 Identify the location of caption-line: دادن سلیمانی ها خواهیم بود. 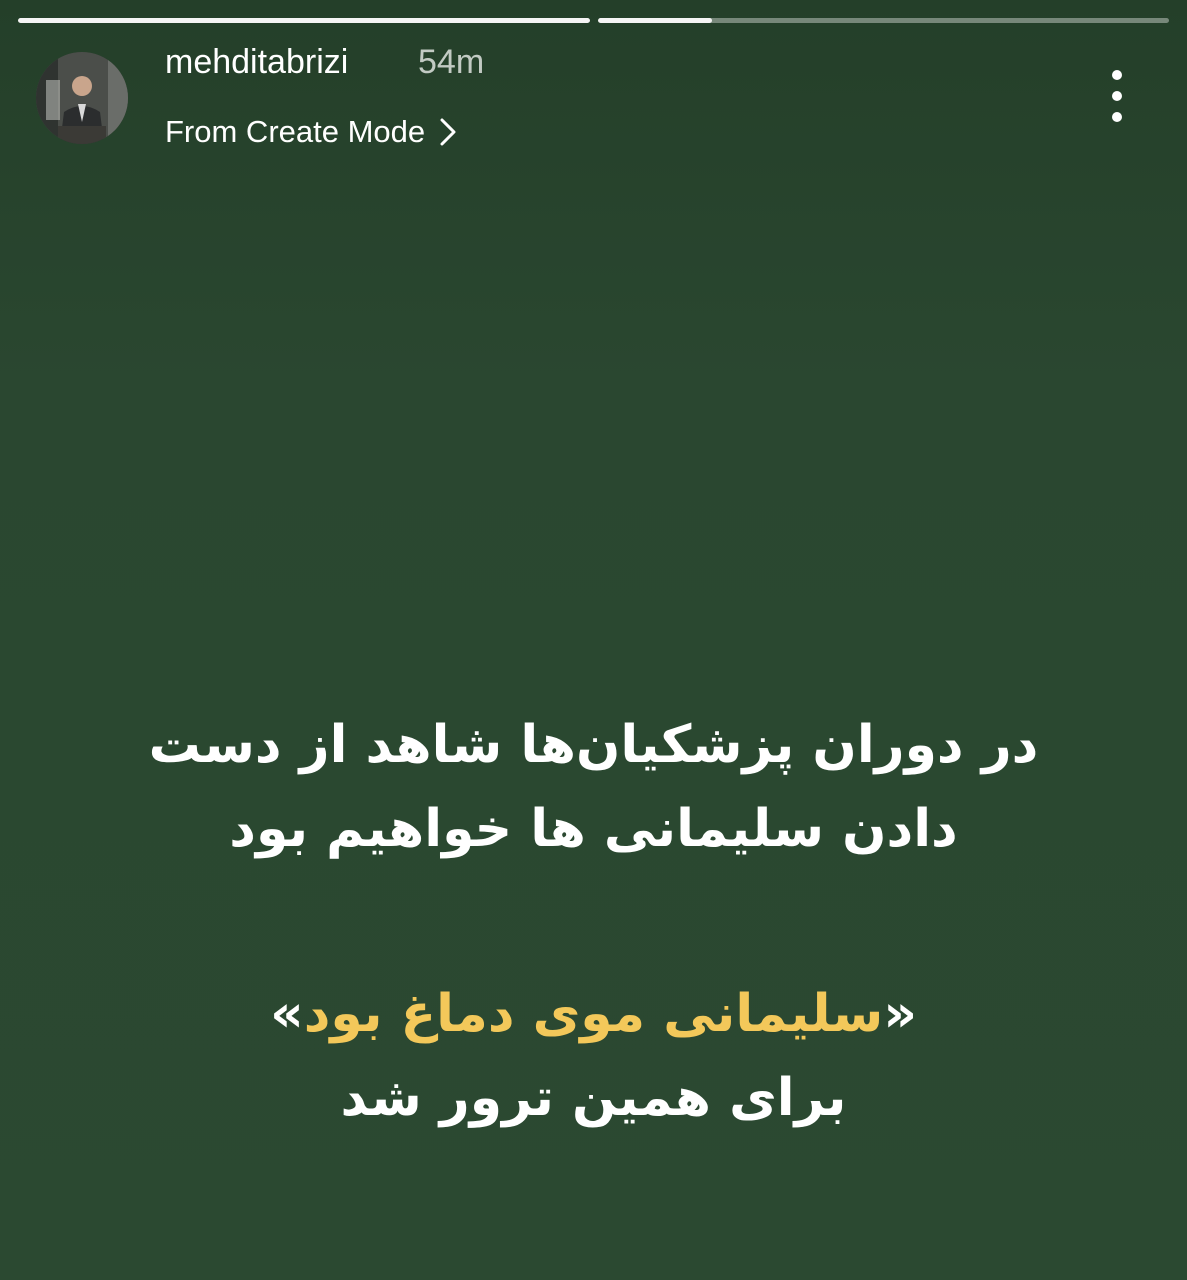
(593, 829).